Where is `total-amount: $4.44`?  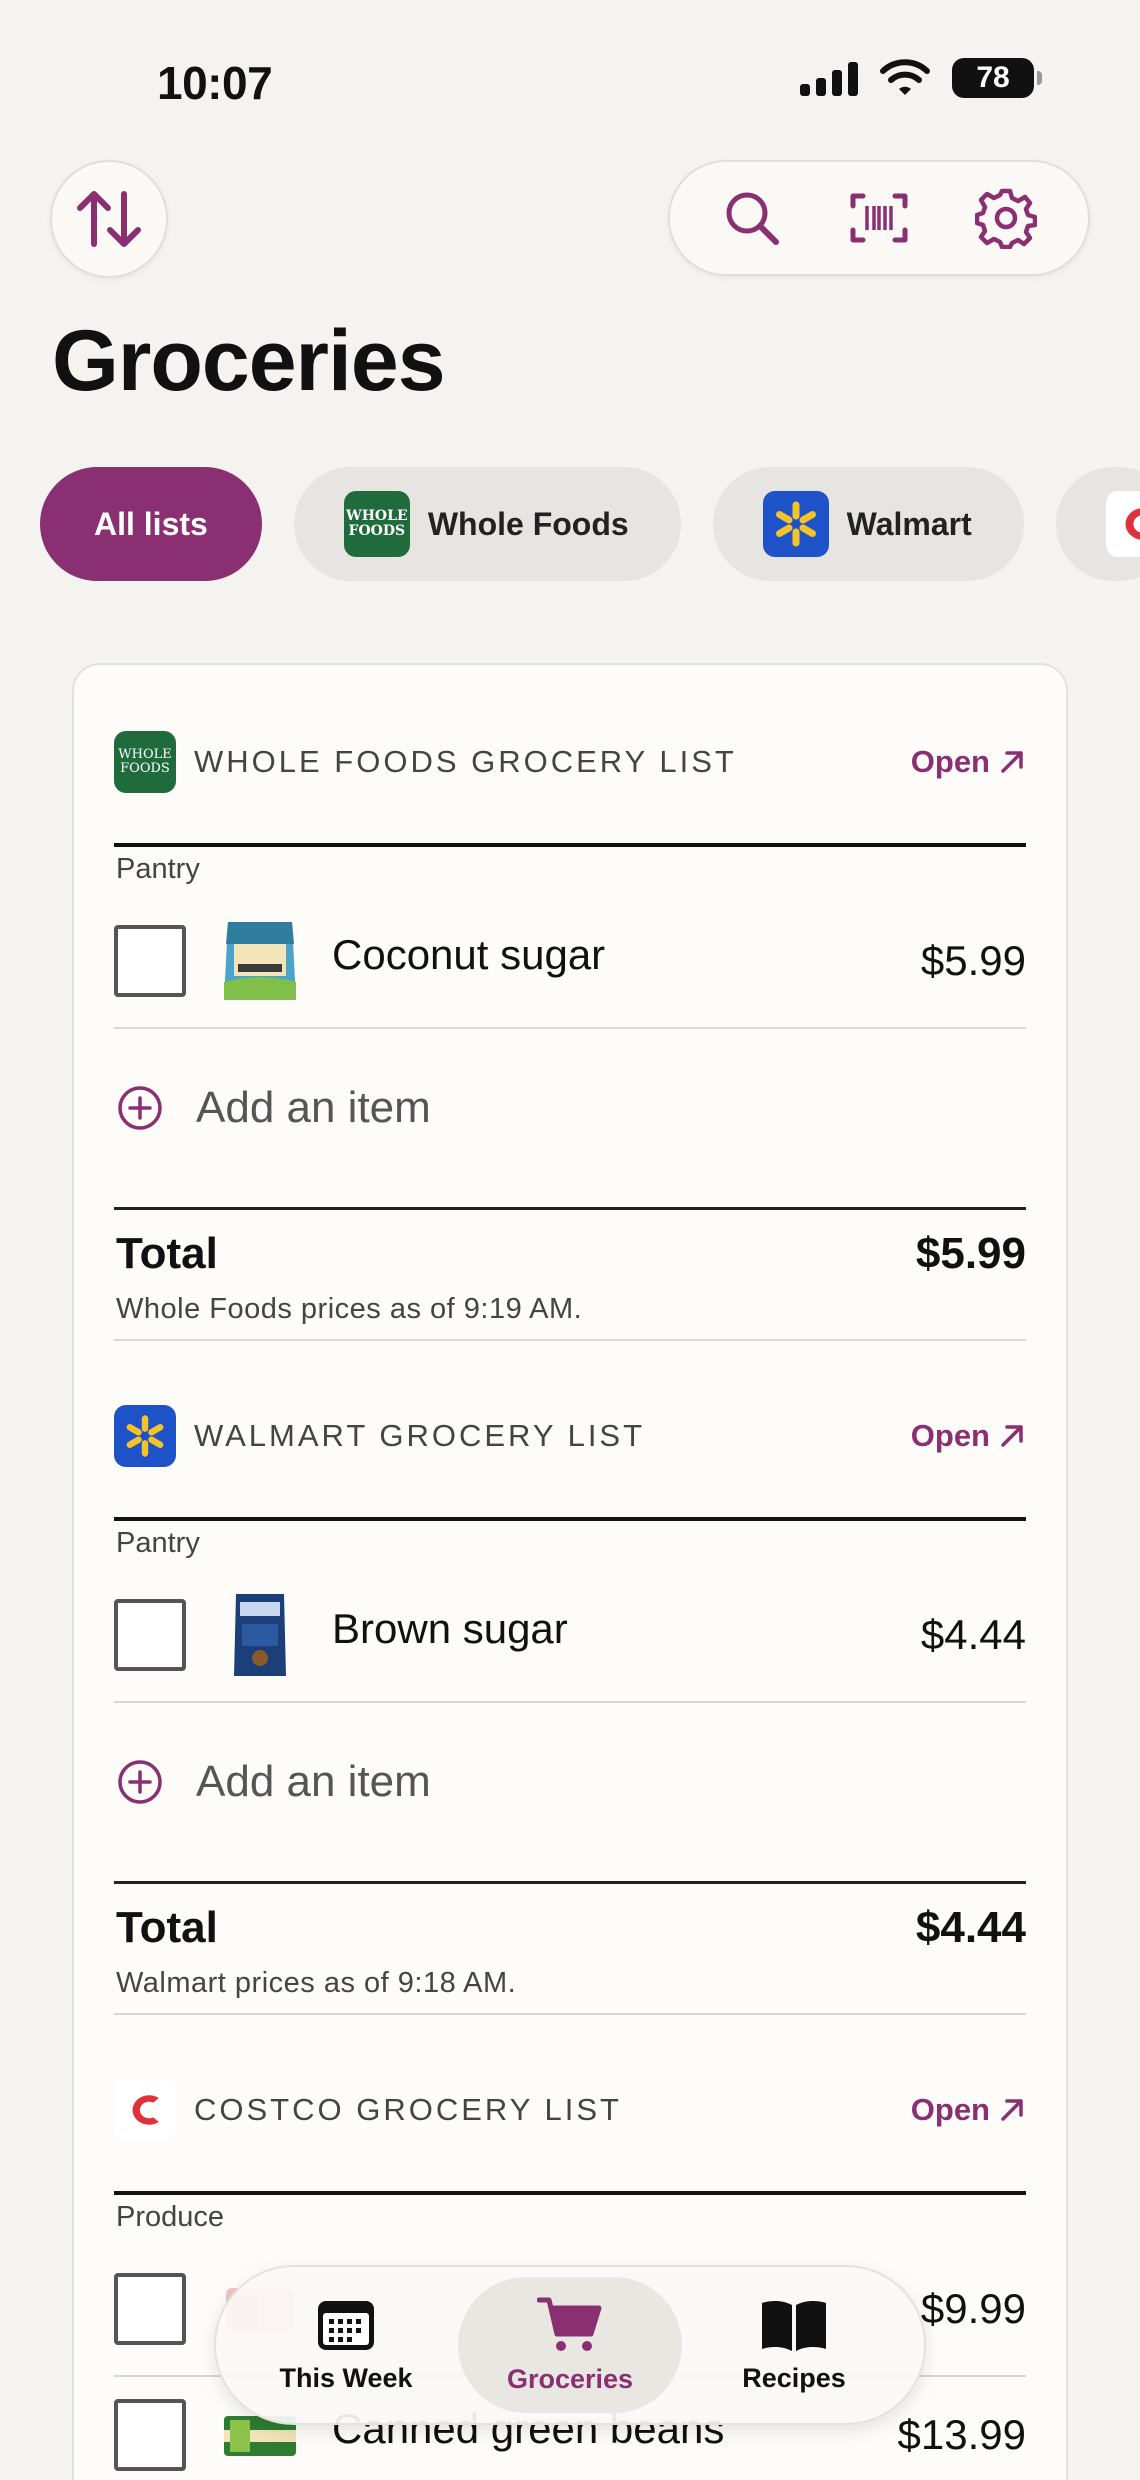 total-amount: $4.44 is located at coordinates (970, 1927).